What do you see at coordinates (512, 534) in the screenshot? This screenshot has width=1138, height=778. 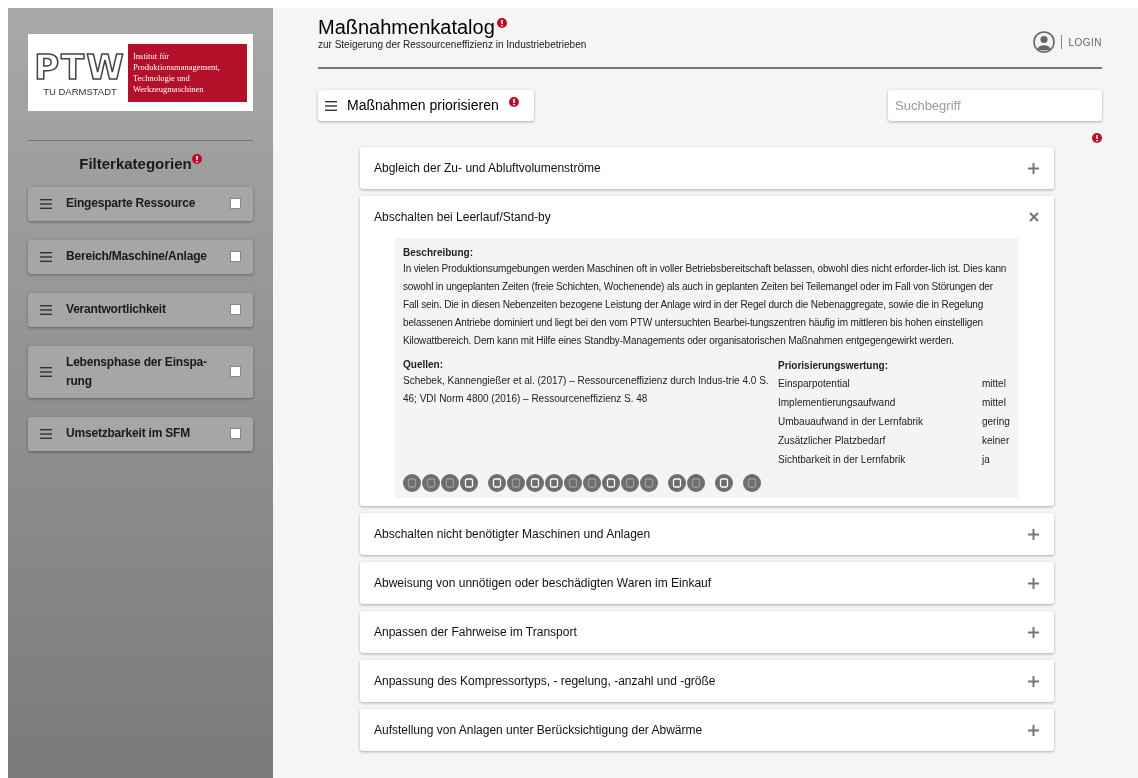 I see `measure-title: Abschalten nicht benötigter Maschinen und Anlagen` at bounding box center [512, 534].